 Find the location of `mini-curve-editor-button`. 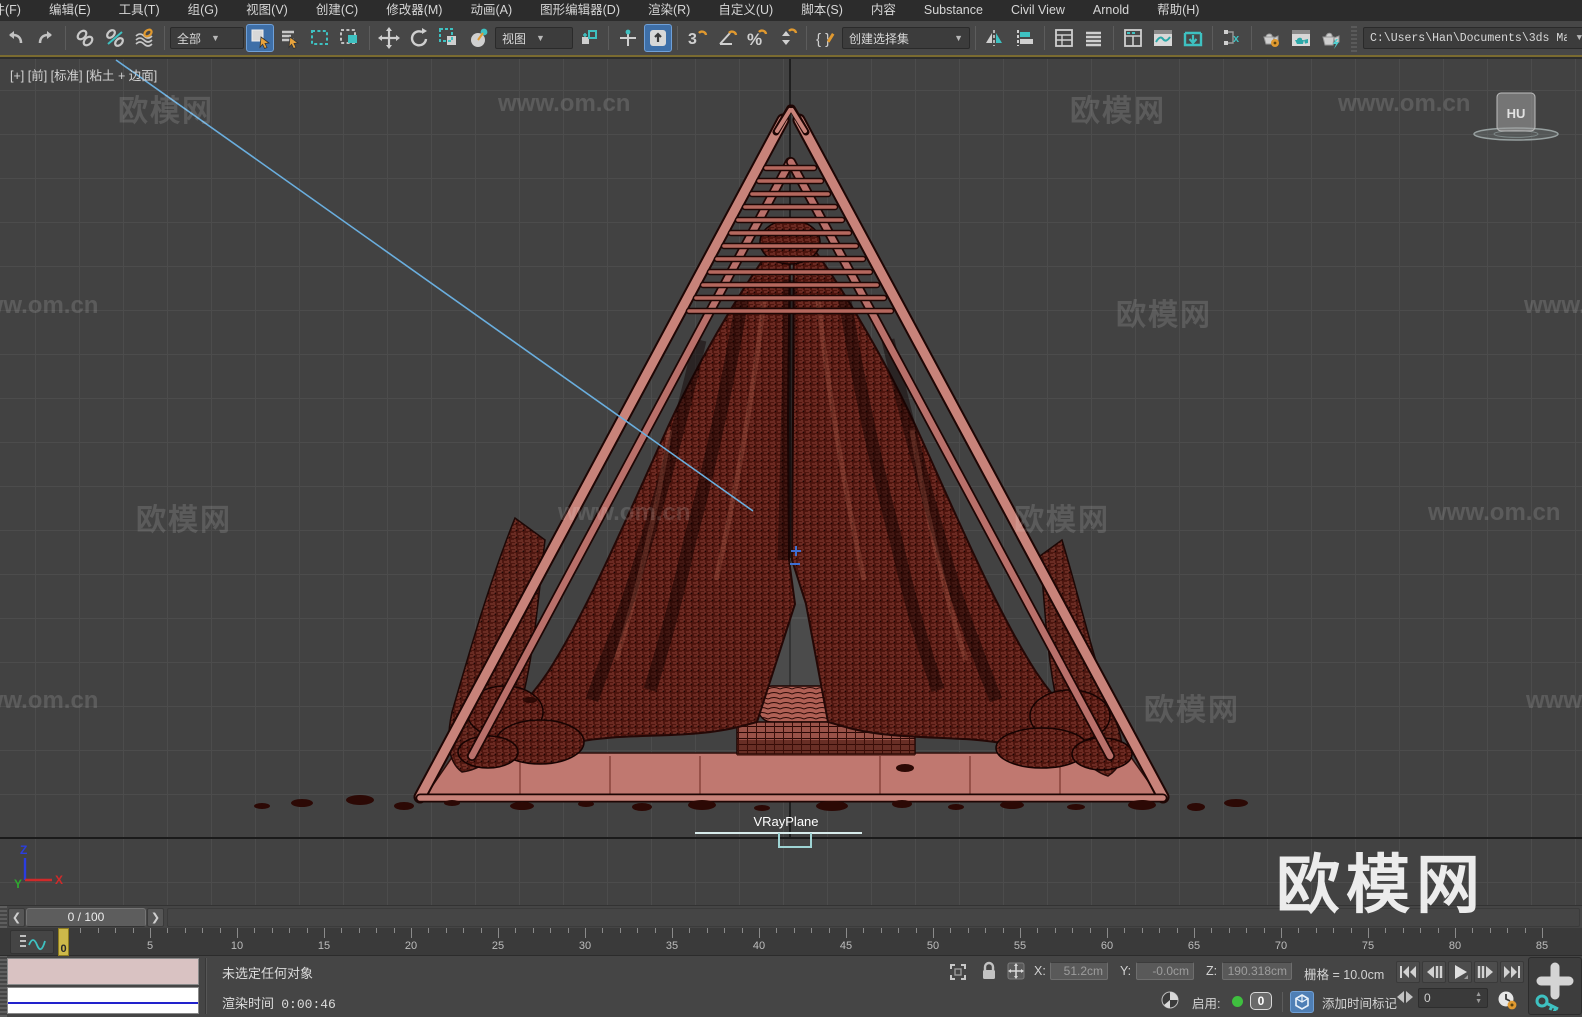

mini-curve-editor-button is located at coordinates (32, 942).